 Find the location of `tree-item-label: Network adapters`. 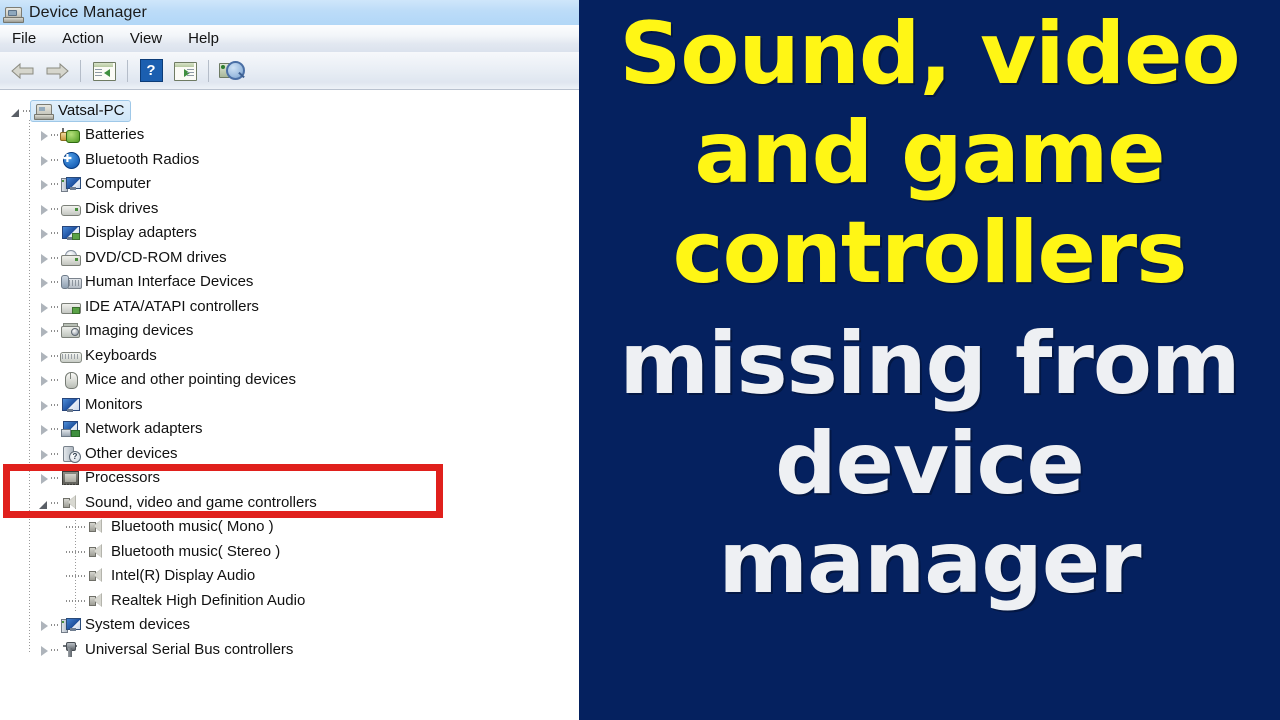

tree-item-label: Network adapters is located at coordinates (144, 428).